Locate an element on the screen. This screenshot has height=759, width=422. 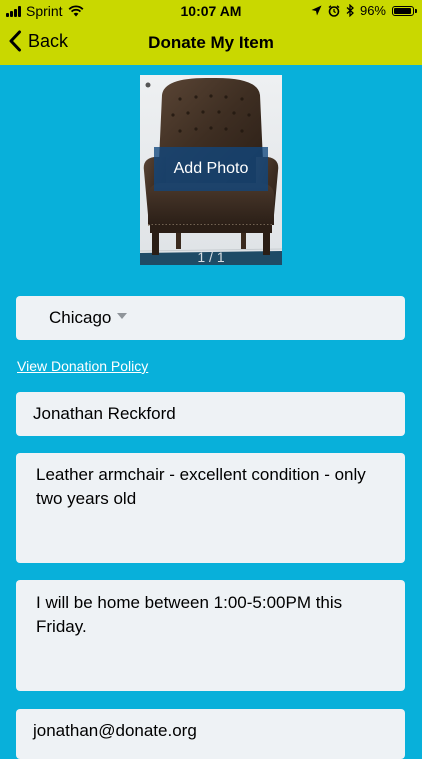
name-field: Jonathan Reckford is located at coordinates (210, 414).